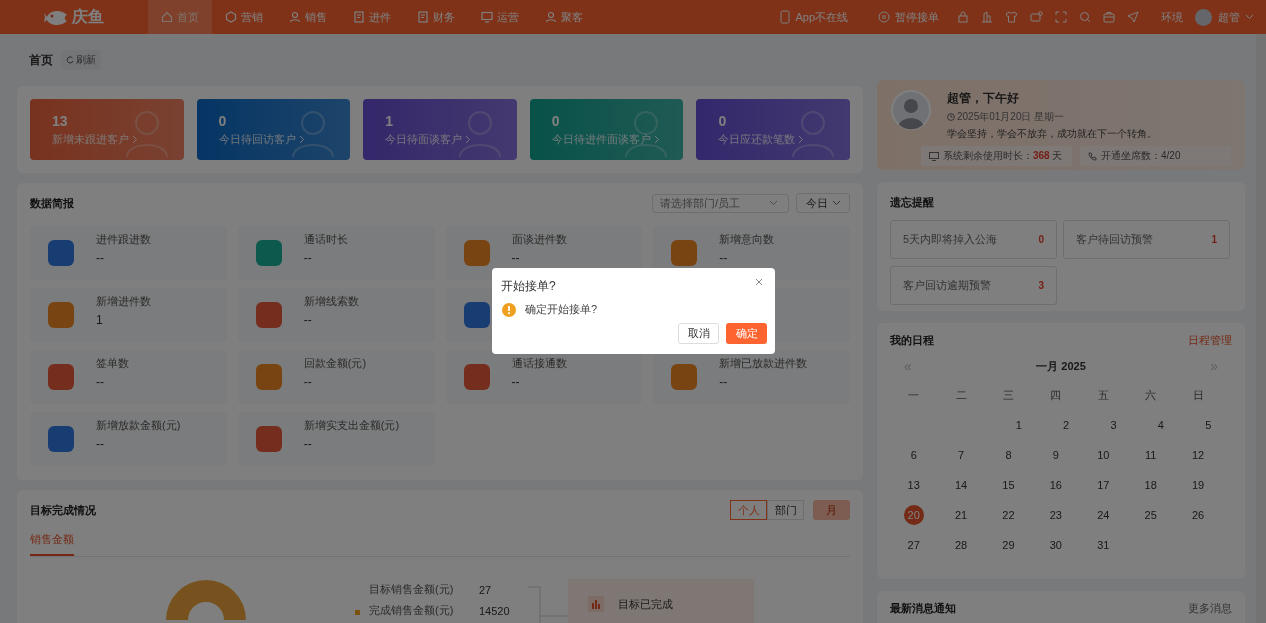 This screenshot has width=1266, height=623. Describe the element at coordinates (509, 309) in the screenshot. I see `warning-icon` at that location.